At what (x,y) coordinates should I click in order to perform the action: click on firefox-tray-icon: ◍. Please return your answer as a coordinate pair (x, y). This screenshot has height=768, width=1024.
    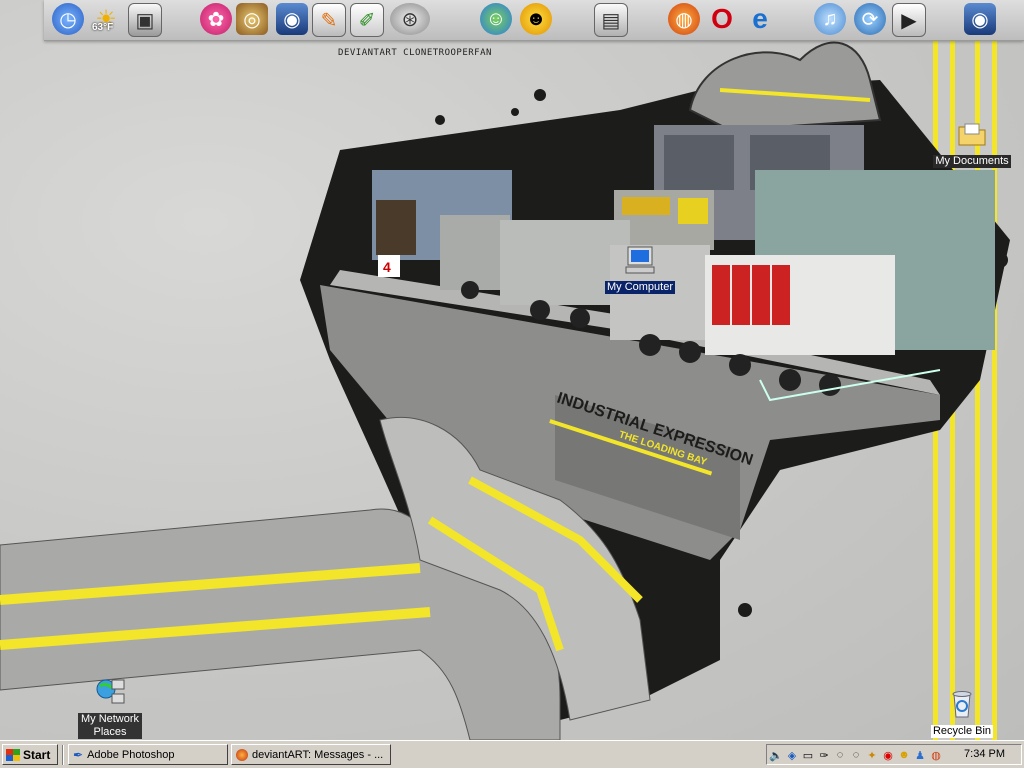
    Looking at the image, I should click on (936, 755).